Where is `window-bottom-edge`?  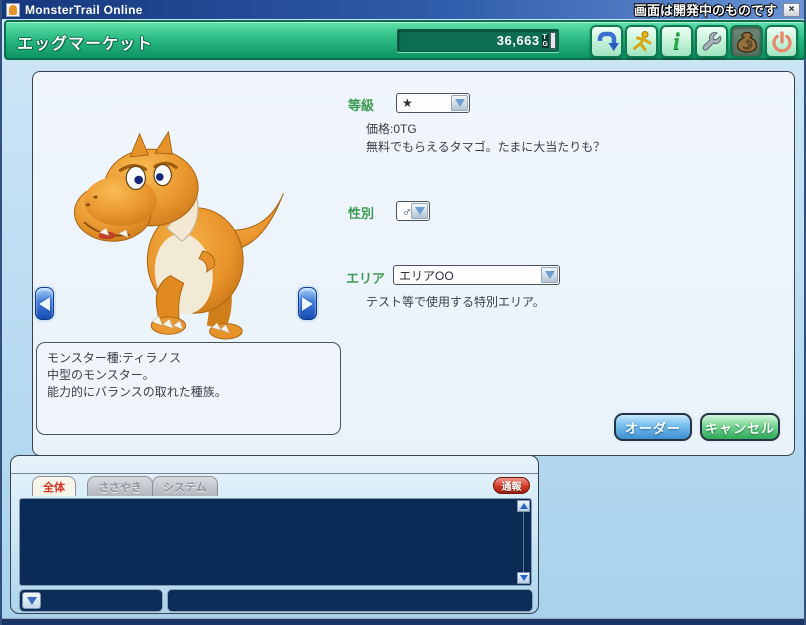 window-bottom-edge is located at coordinates (403, 621).